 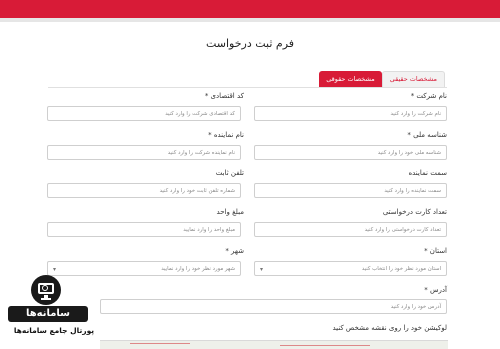 What do you see at coordinates (250, 20) in the screenshot?
I see `top-banner-shadow` at bounding box center [250, 20].